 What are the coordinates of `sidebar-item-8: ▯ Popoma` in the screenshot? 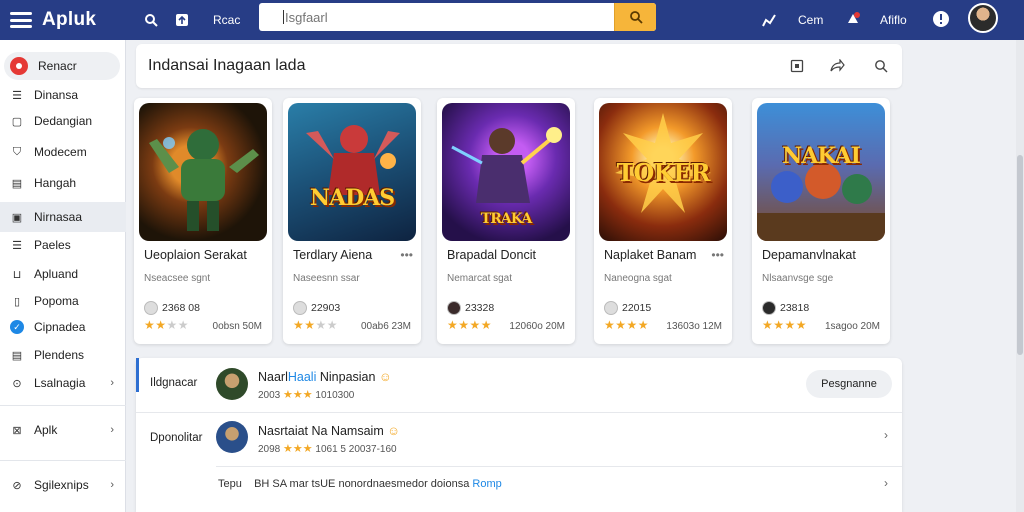 It's located at (63, 301).